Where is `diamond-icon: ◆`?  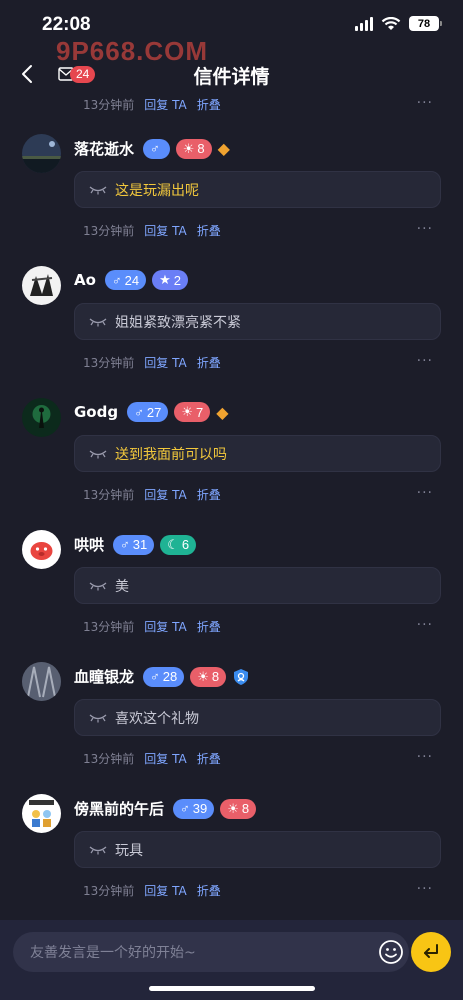
diamond-icon: ◆ is located at coordinates (223, 148).